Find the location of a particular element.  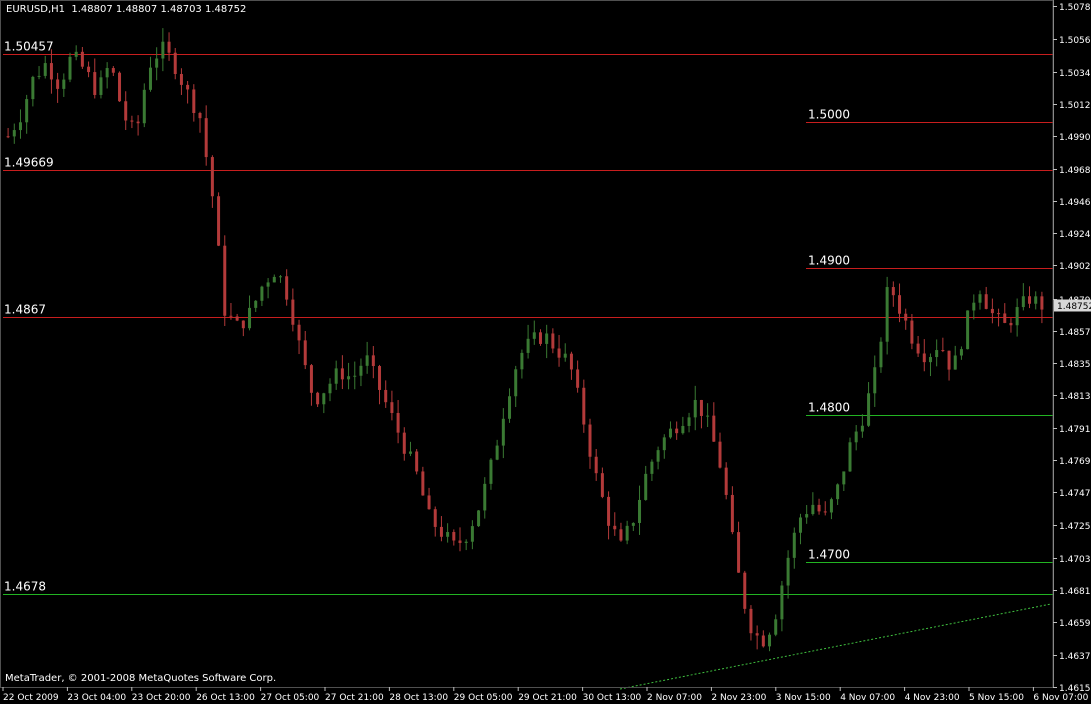

price-level-label: 1.5000 is located at coordinates (829, 115).